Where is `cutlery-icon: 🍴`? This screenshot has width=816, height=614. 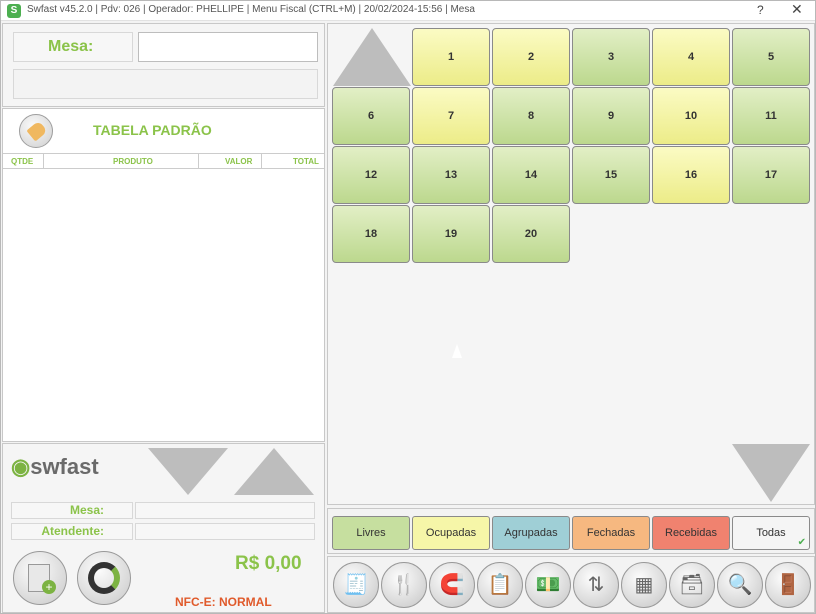
cutlery-icon: 🍴 is located at coordinates (404, 585).